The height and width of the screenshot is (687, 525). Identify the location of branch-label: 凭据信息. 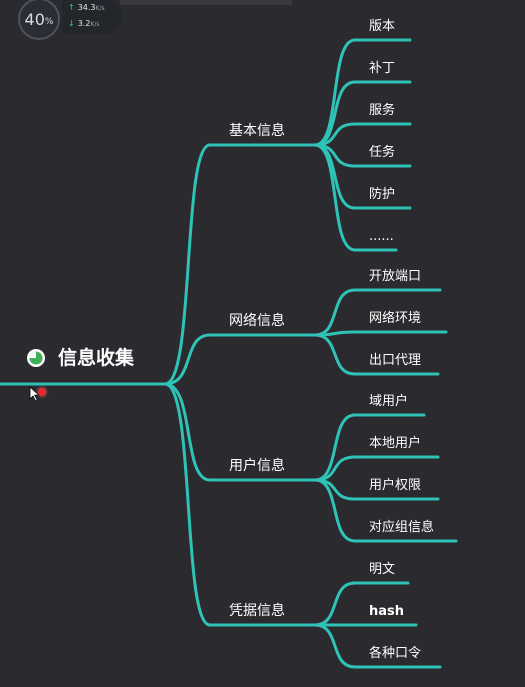
(257, 611).